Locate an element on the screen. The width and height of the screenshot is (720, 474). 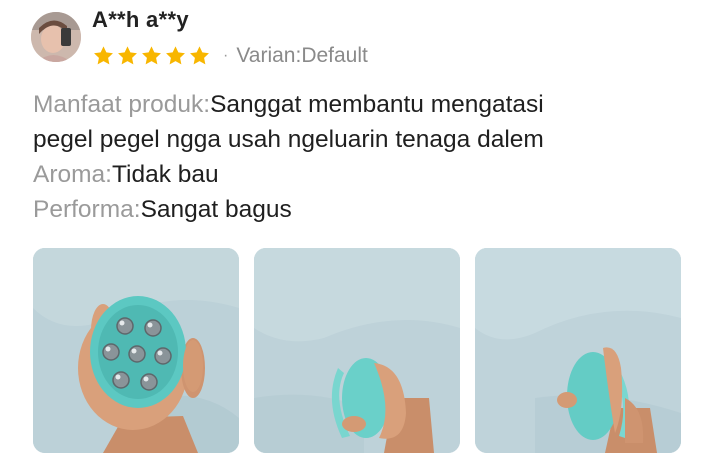
field-performance: Performa:Sangat bagus is located at coordinates (368, 209).